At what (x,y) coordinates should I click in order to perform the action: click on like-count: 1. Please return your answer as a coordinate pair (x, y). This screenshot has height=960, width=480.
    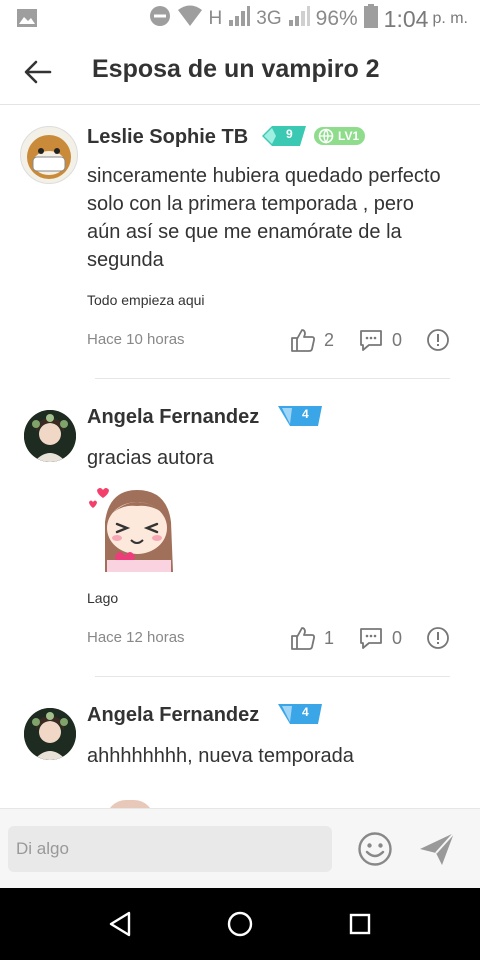
    Looking at the image, I should click on (328, 637).